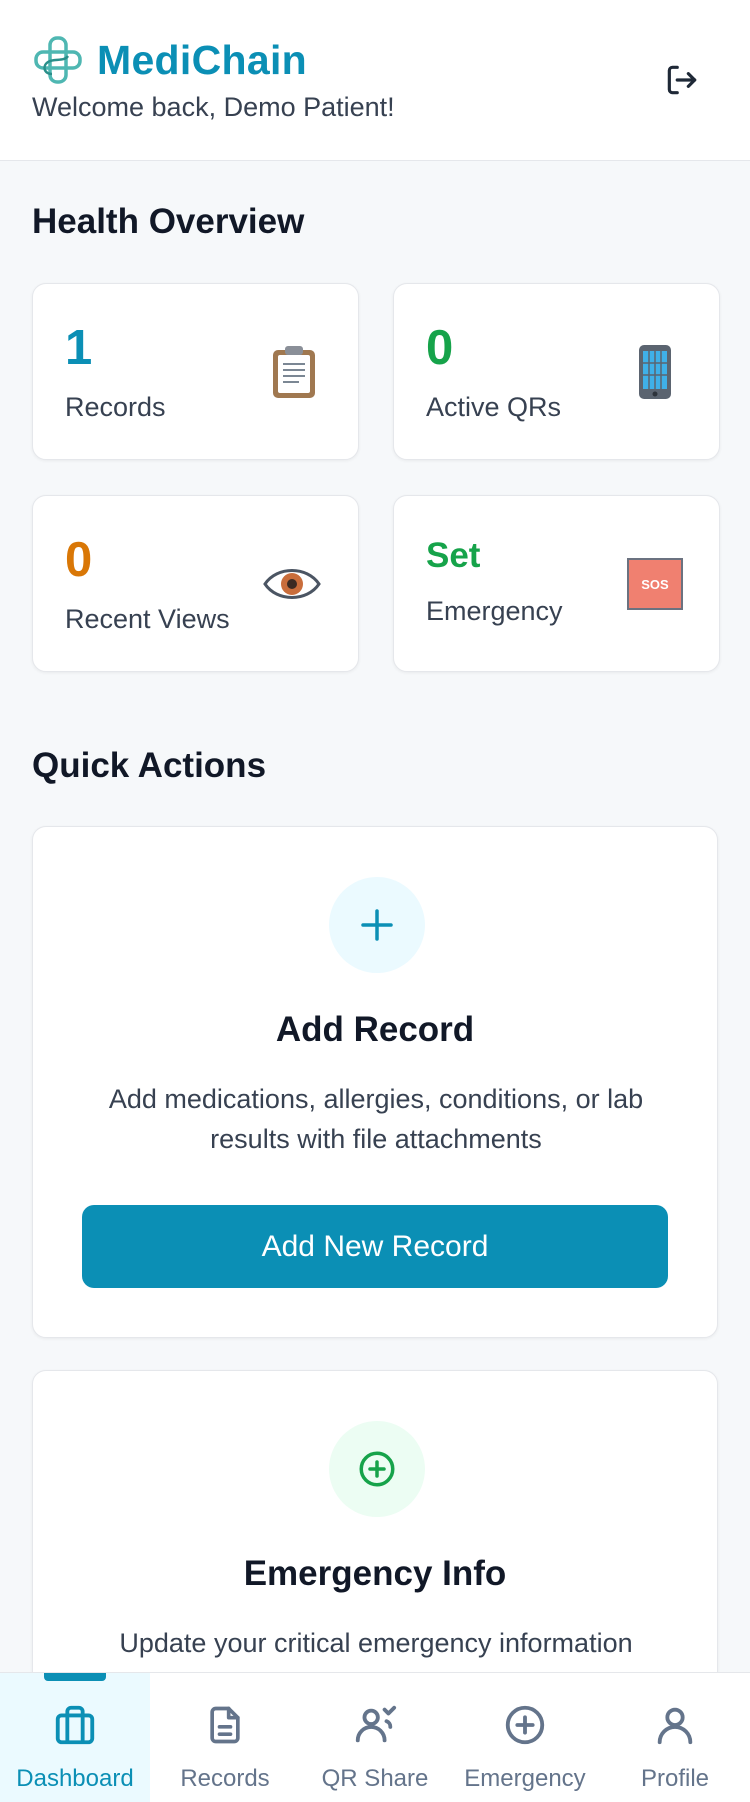 This screenshot has height=1802, width=750. Describe the element at coordinates (494, 611) in the screenshot. I see `stat-label: Emergency` at that location.